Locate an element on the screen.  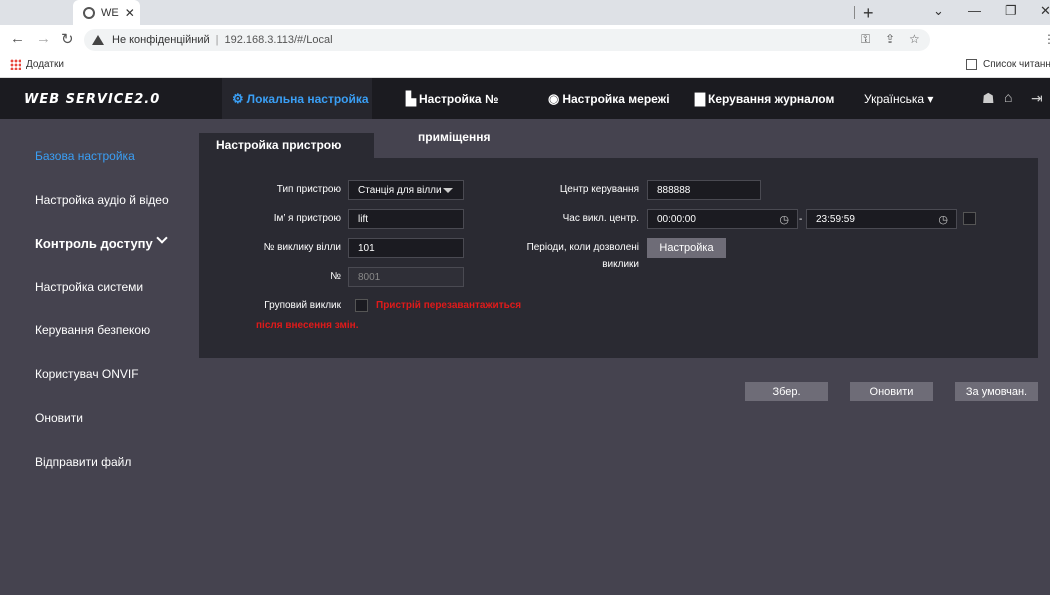
periods-settings-button: Настройка is located at coordinates (686, 248).